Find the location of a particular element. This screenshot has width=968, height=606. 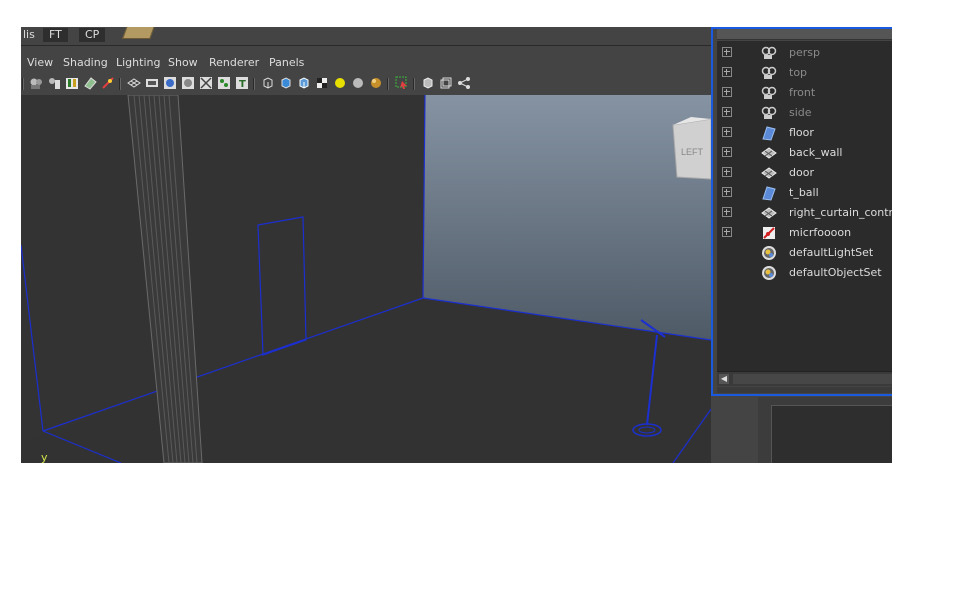

outliner-item-back-wall: back_wall is located at coordinates (804, 153).